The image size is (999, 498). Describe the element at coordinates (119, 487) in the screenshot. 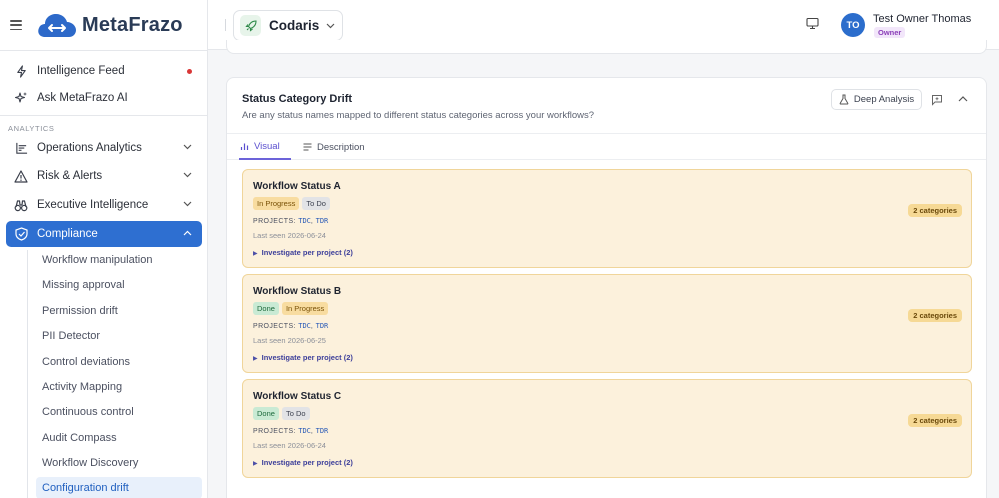

I see `sidebar-subitem-configuration-drift: Configuration drift` at that location.